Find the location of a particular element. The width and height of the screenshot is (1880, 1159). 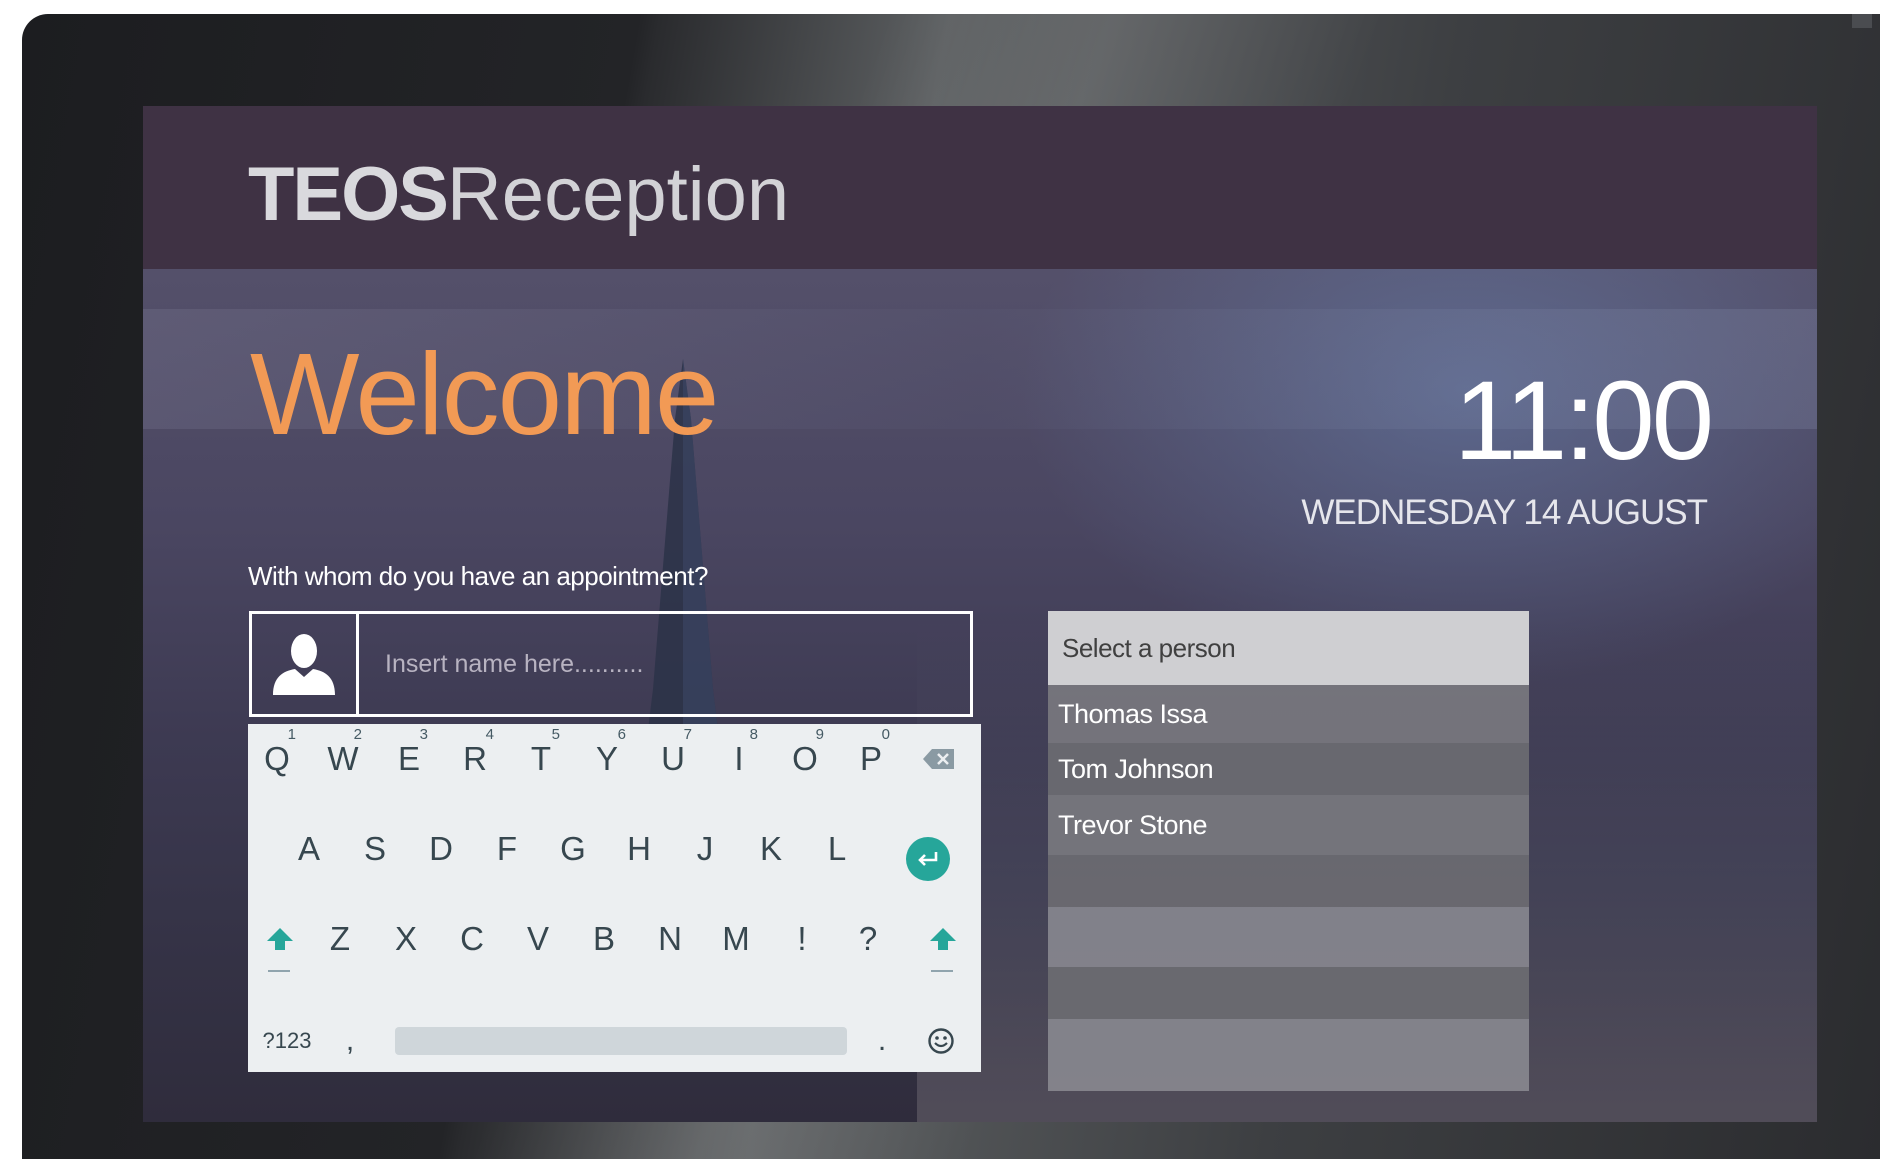

key-w: W2 is located at coordinates (343, 759).